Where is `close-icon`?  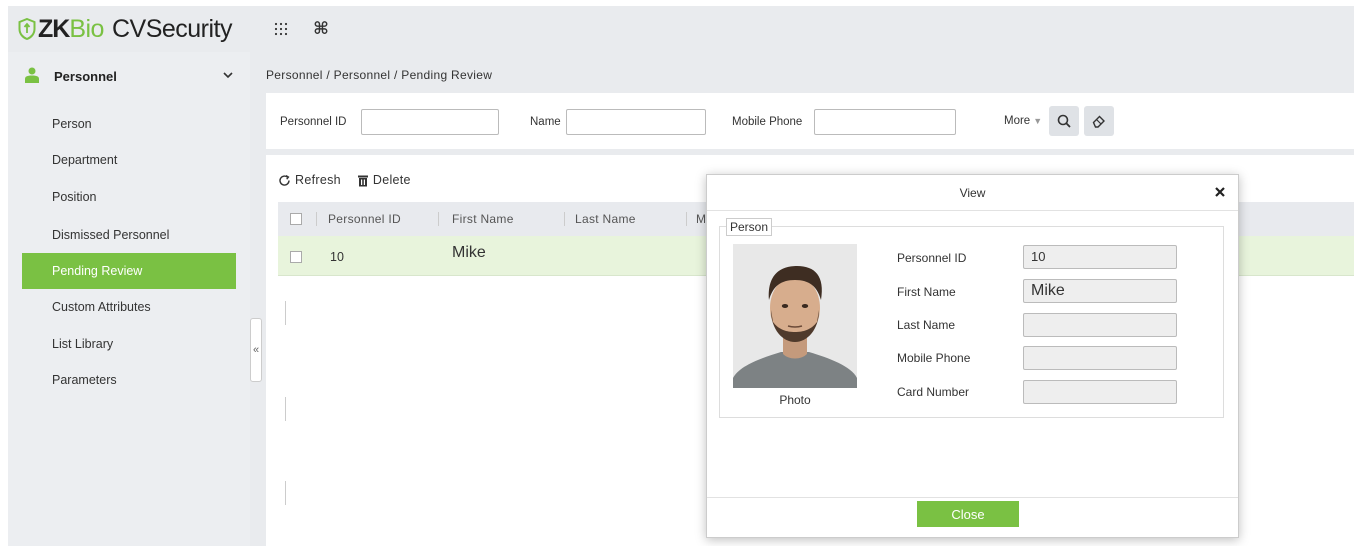 close-icon is located at coordinates (1220, 192).